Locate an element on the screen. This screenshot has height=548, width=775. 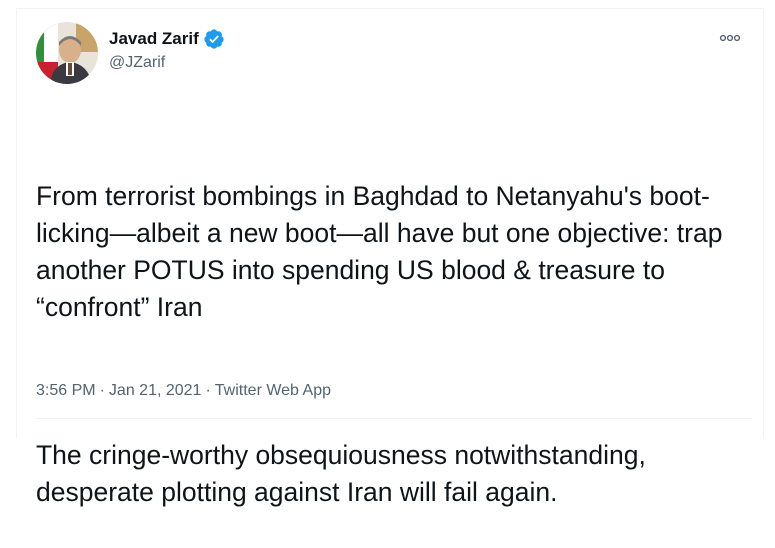
author-handle: @JZarif is located at coordinates (167, 63).